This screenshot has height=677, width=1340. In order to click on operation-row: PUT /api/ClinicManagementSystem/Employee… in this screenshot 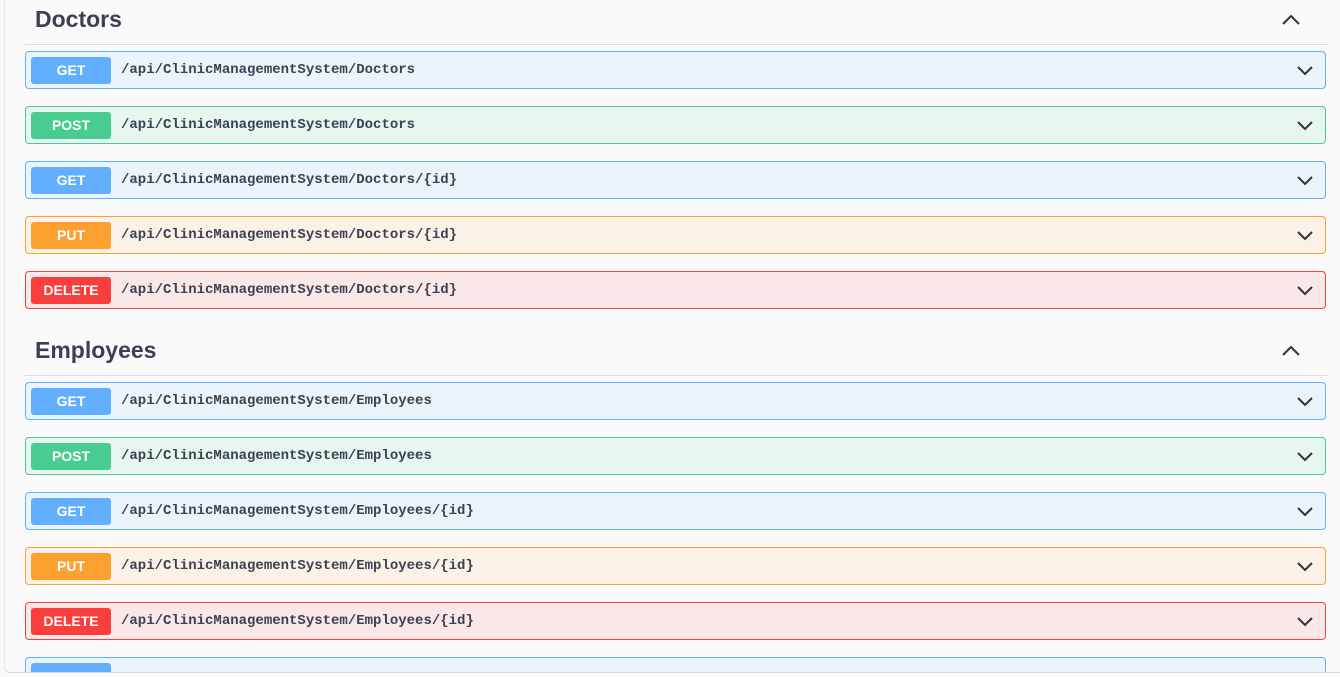, I will do `click(675, 566)`.